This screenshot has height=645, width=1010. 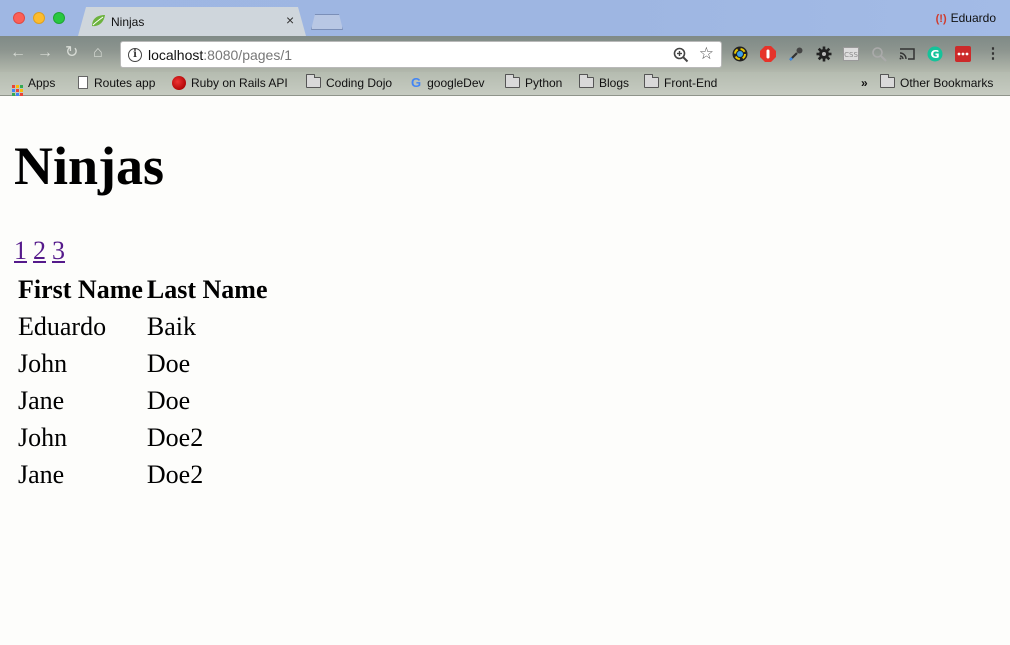 I want to click on browser-menu-icon: ⋮, so click(x=993, y=54).